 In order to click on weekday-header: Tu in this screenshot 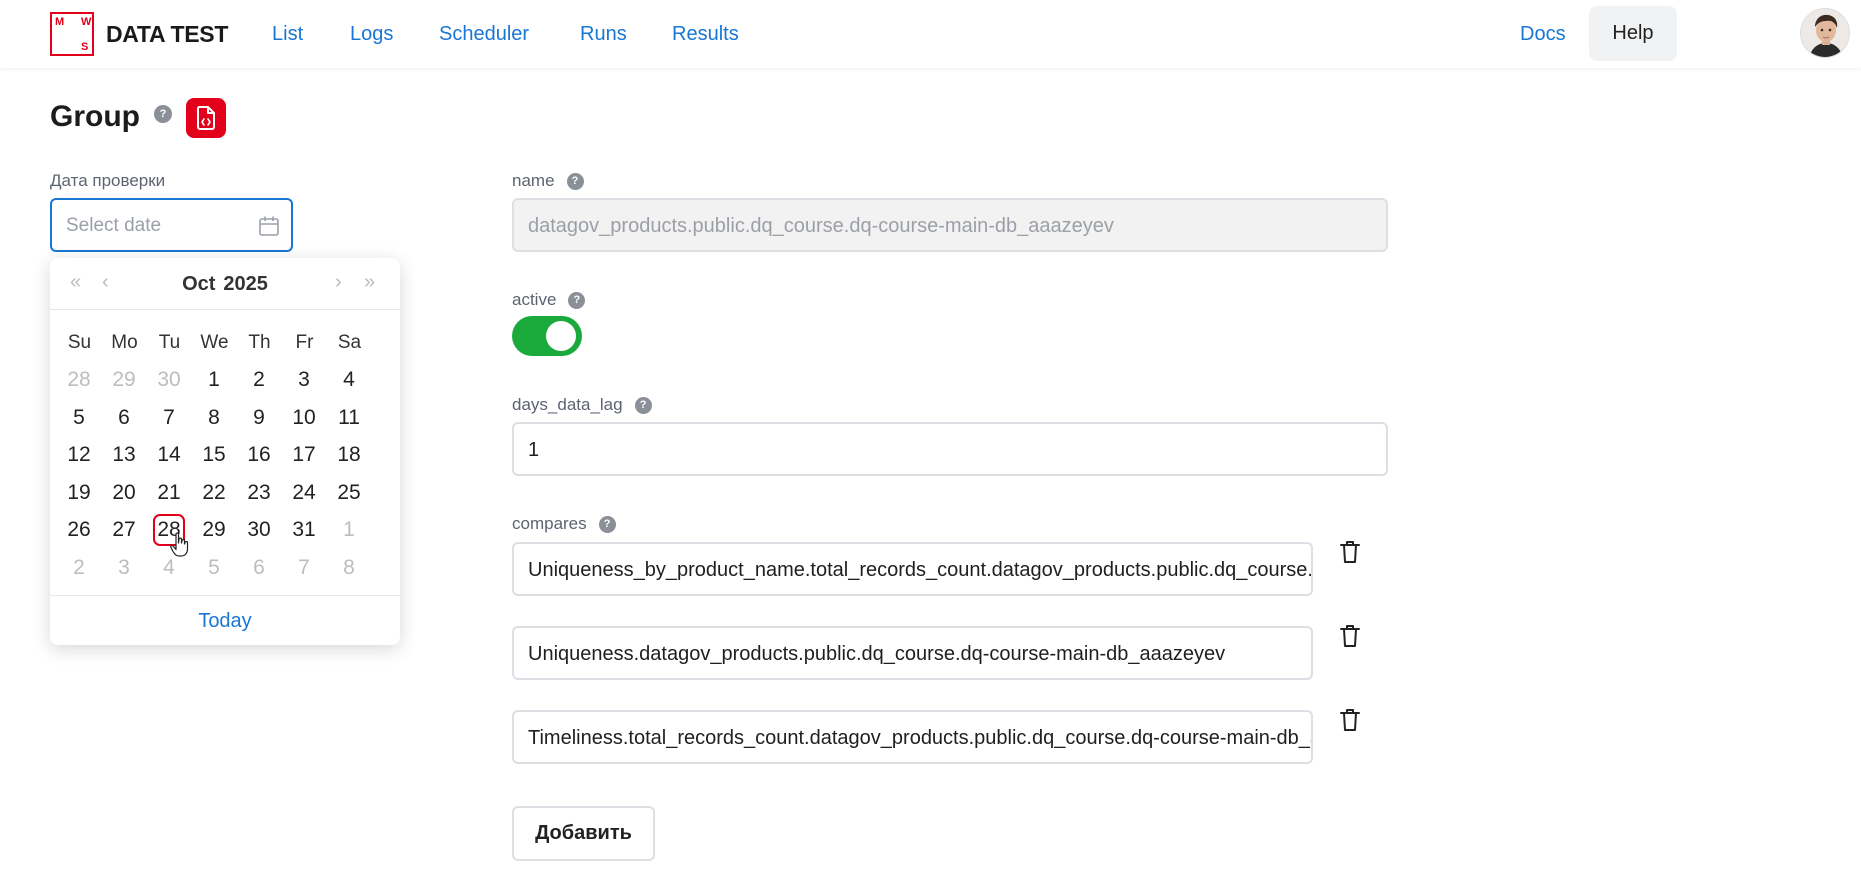, I will do `click(169, 342)`.